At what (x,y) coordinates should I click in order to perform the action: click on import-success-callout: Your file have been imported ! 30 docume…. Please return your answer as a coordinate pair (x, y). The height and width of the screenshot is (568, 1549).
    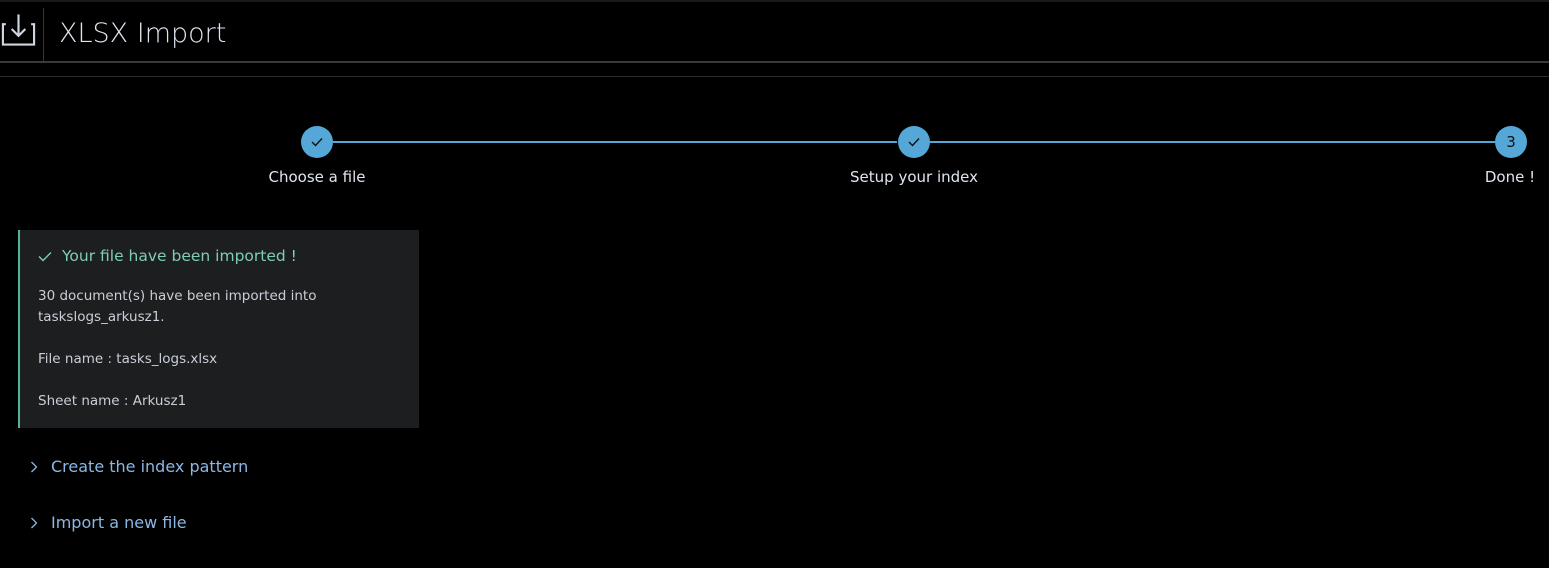
    Looking at the image, I should click on (218, 329).